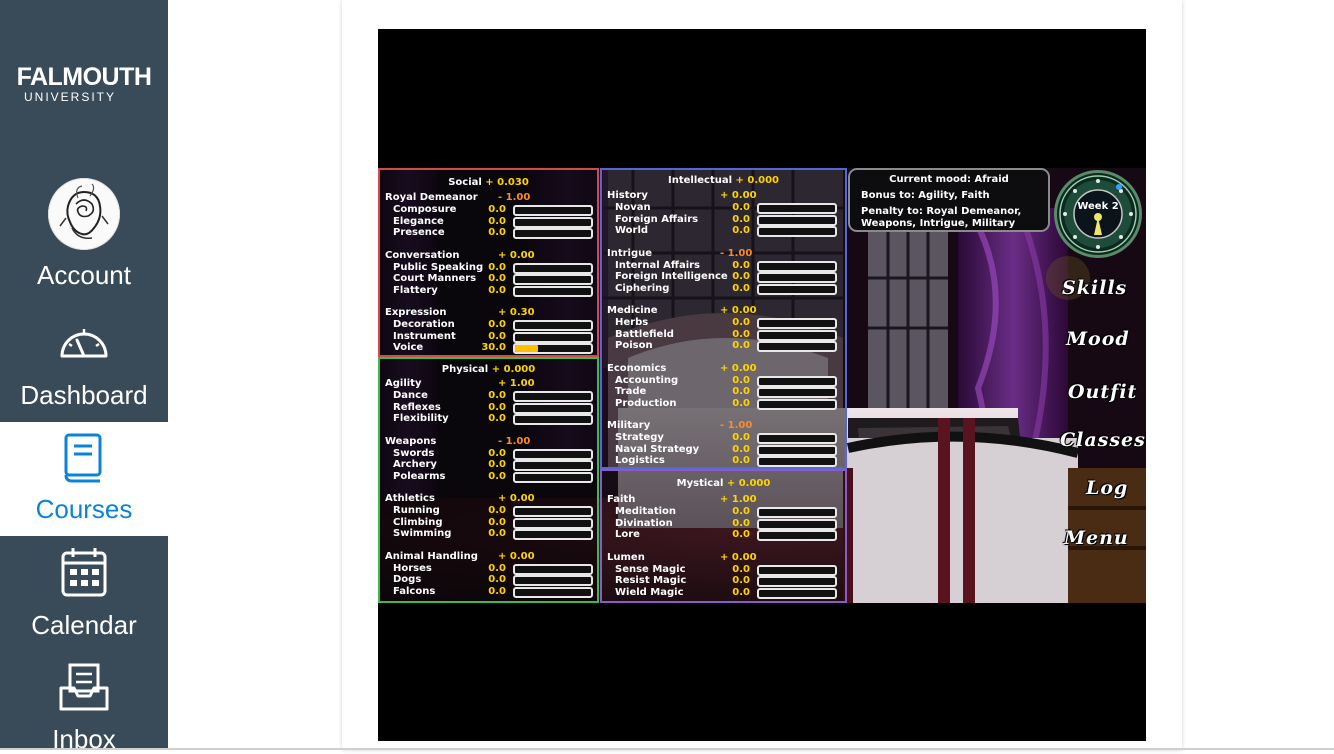 The image size is (1334, 754). Describe the element at coordinates (1103, 440) in the screenshot. I see `classes-button: Classes` at that location.